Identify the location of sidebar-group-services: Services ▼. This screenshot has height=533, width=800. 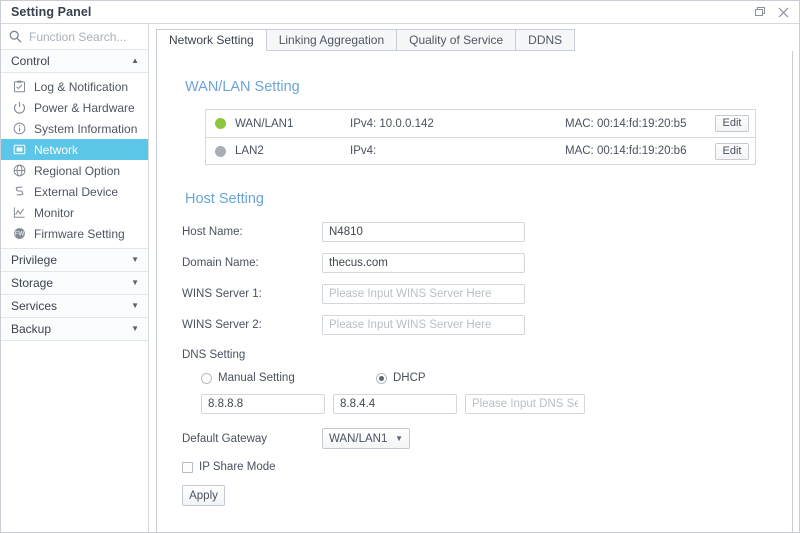
(74, 306).